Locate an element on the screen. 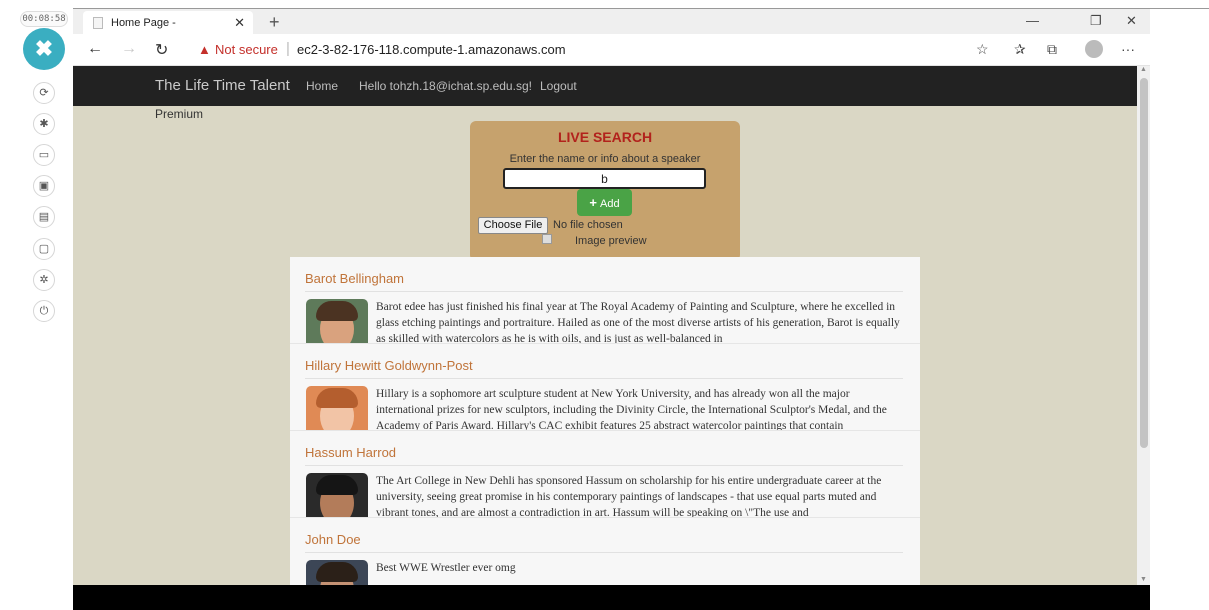 The width and height of the screenshot is (1209, 610). page-favicon-icon is located at coordinates (98, 23).